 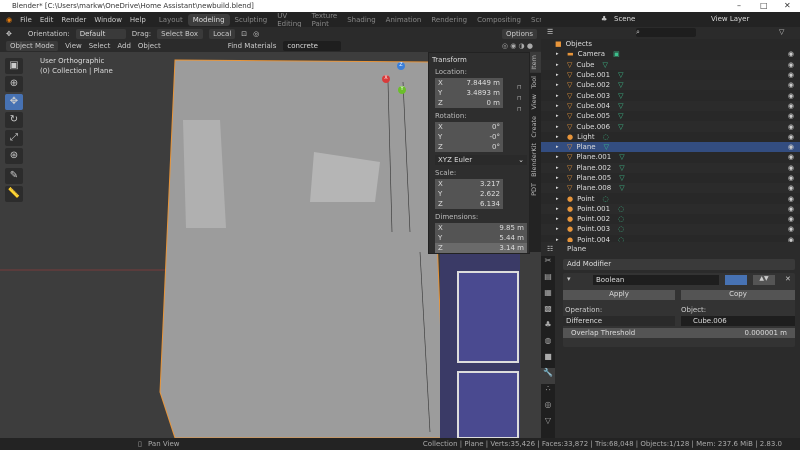 I want to click on menu-edit: Edit, so click(x=47, y=20).